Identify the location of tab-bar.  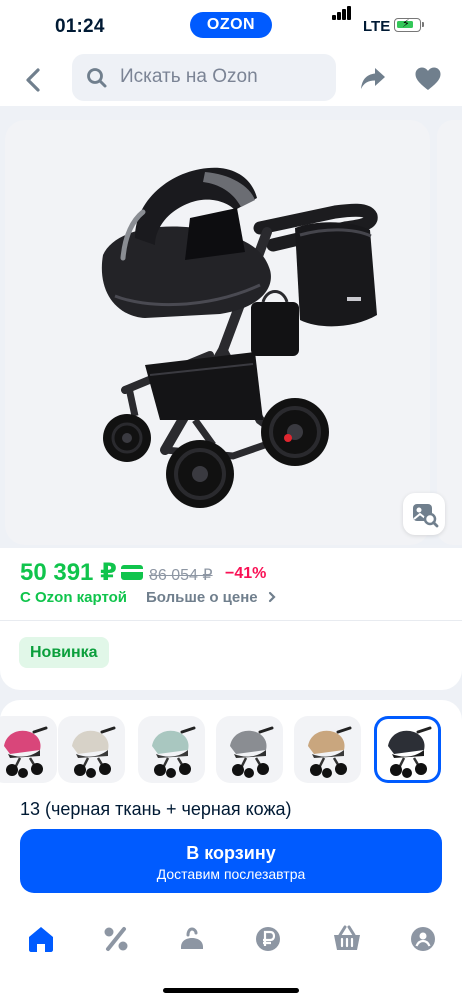
(231, 952).